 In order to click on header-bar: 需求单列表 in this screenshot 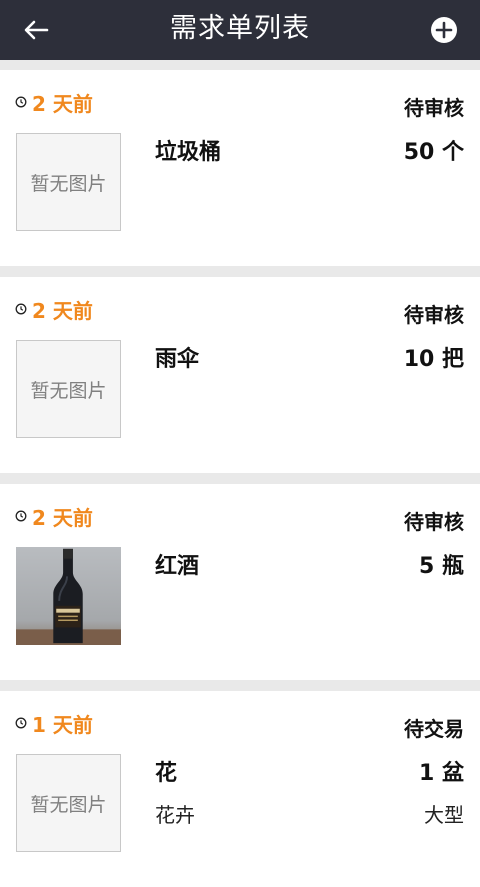, I will do `click(240, 30)`.